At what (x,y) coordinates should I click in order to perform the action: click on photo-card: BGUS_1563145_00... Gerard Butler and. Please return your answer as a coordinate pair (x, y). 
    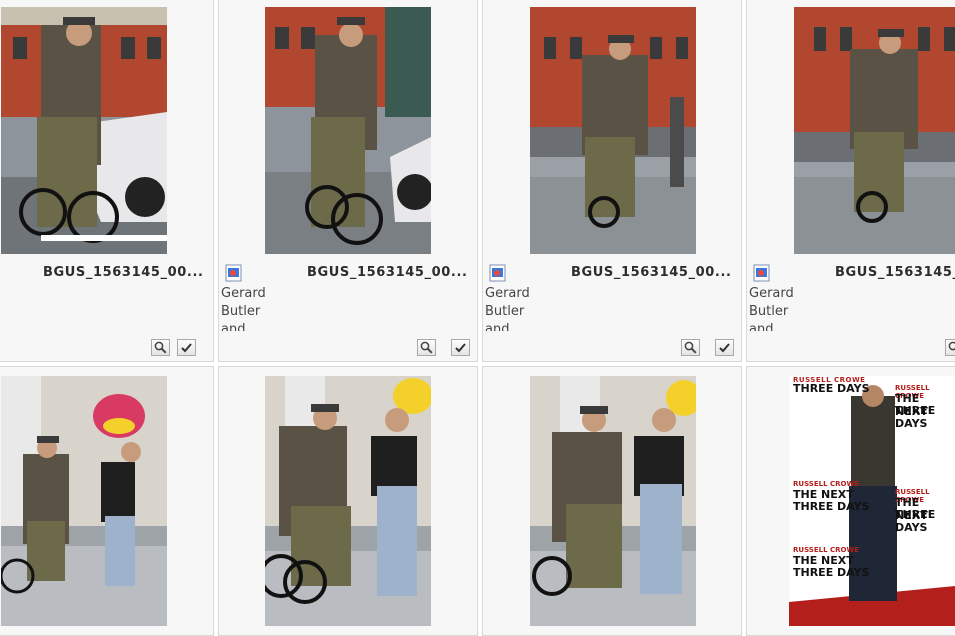
    Looking at the image, I should click on (850, 181).